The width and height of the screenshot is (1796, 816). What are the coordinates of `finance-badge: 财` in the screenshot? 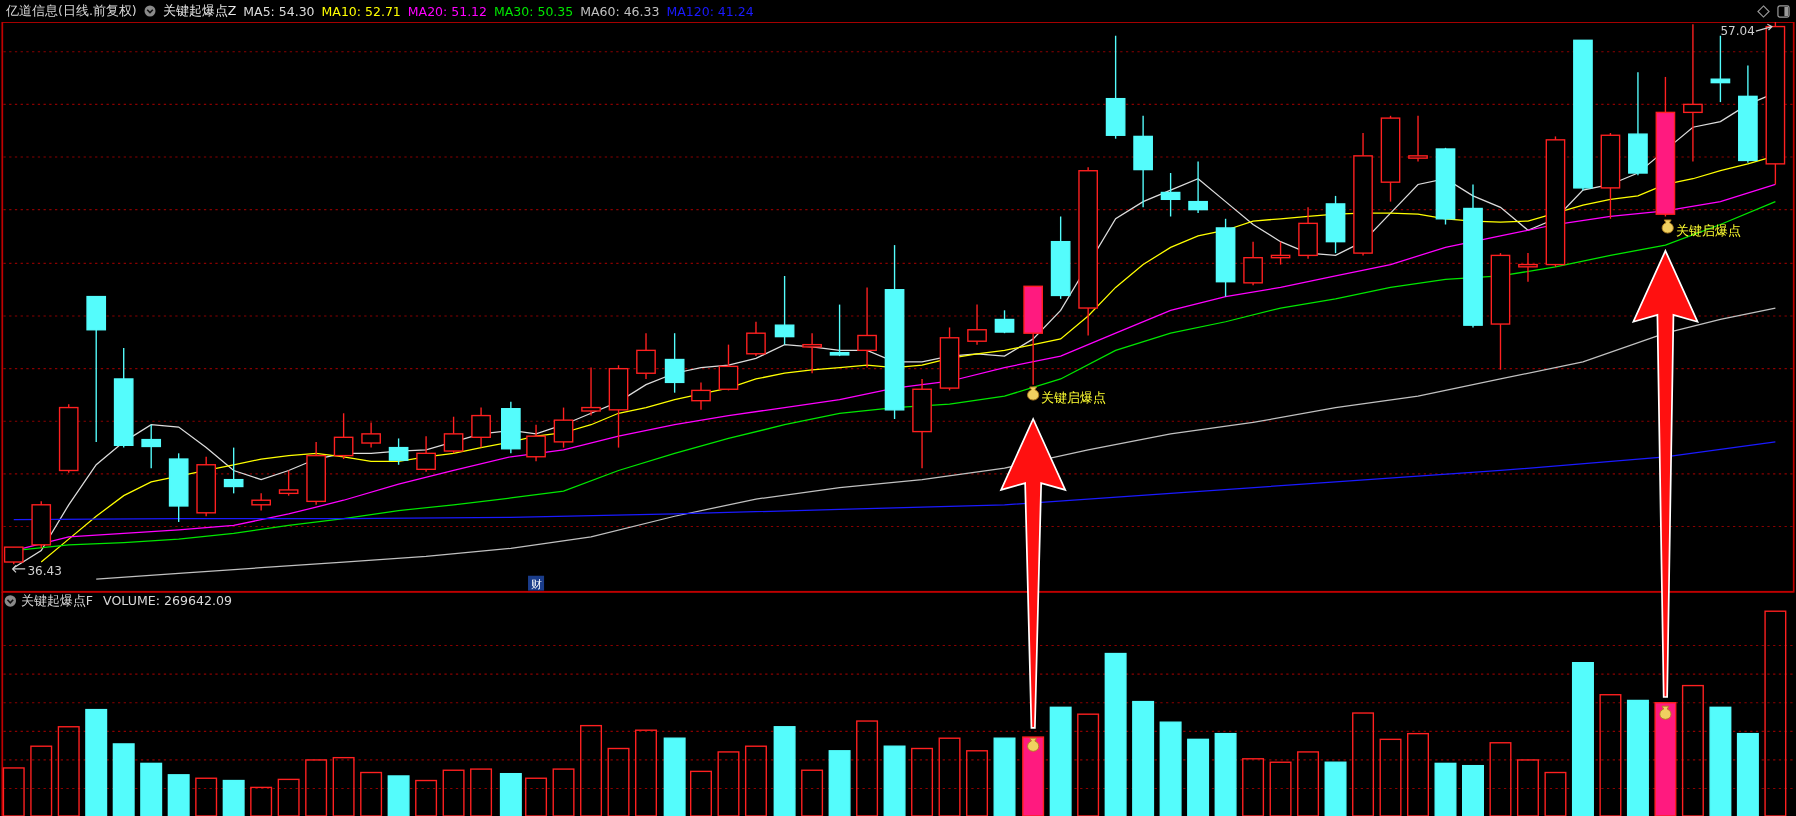 It's located at (536, 583).